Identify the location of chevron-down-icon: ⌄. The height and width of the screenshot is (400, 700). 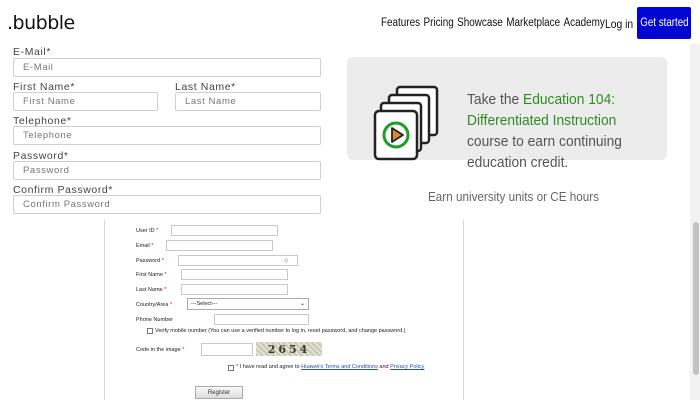
(302, 304).